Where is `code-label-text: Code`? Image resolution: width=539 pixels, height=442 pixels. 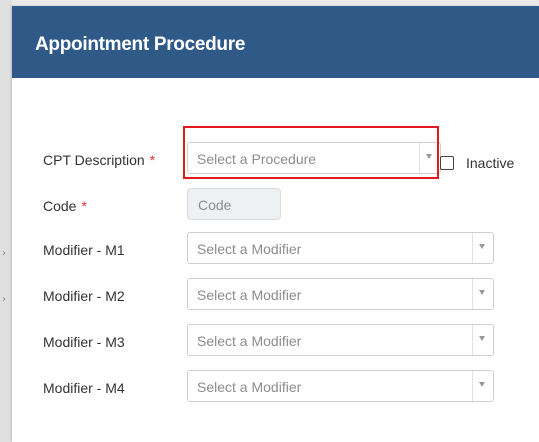 code-label-text: Code is located at coordinates (60, 206).